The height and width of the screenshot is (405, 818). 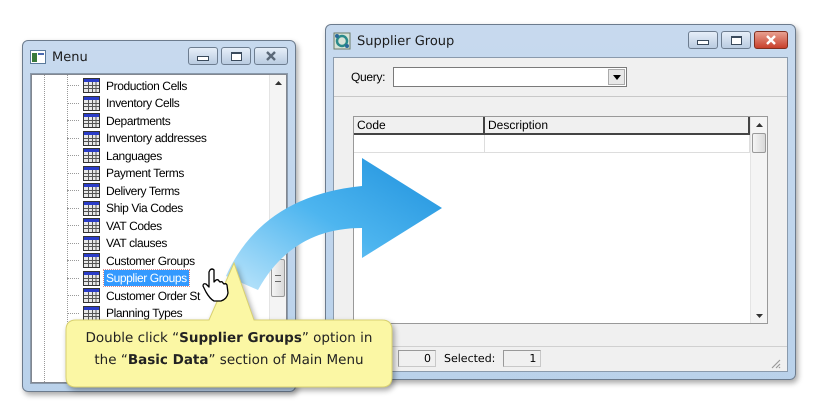 I want to click on query-label: Query:, so click(x=368, y=77).